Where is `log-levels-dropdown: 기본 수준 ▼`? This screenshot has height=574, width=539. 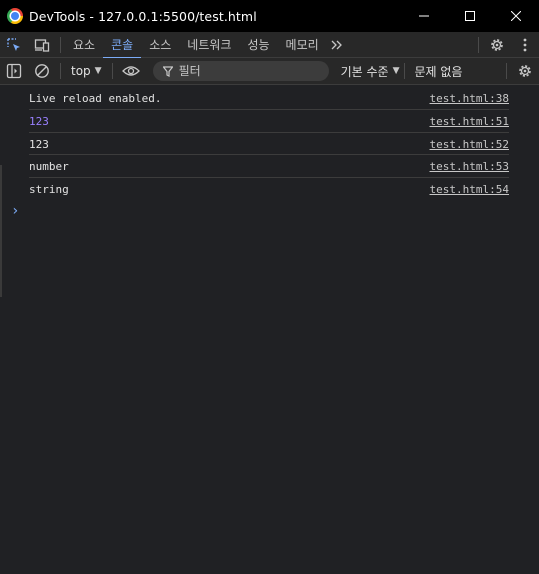 log-levels-dropdown: 기본 수준 ▼ is located at coordinates (370, 71).